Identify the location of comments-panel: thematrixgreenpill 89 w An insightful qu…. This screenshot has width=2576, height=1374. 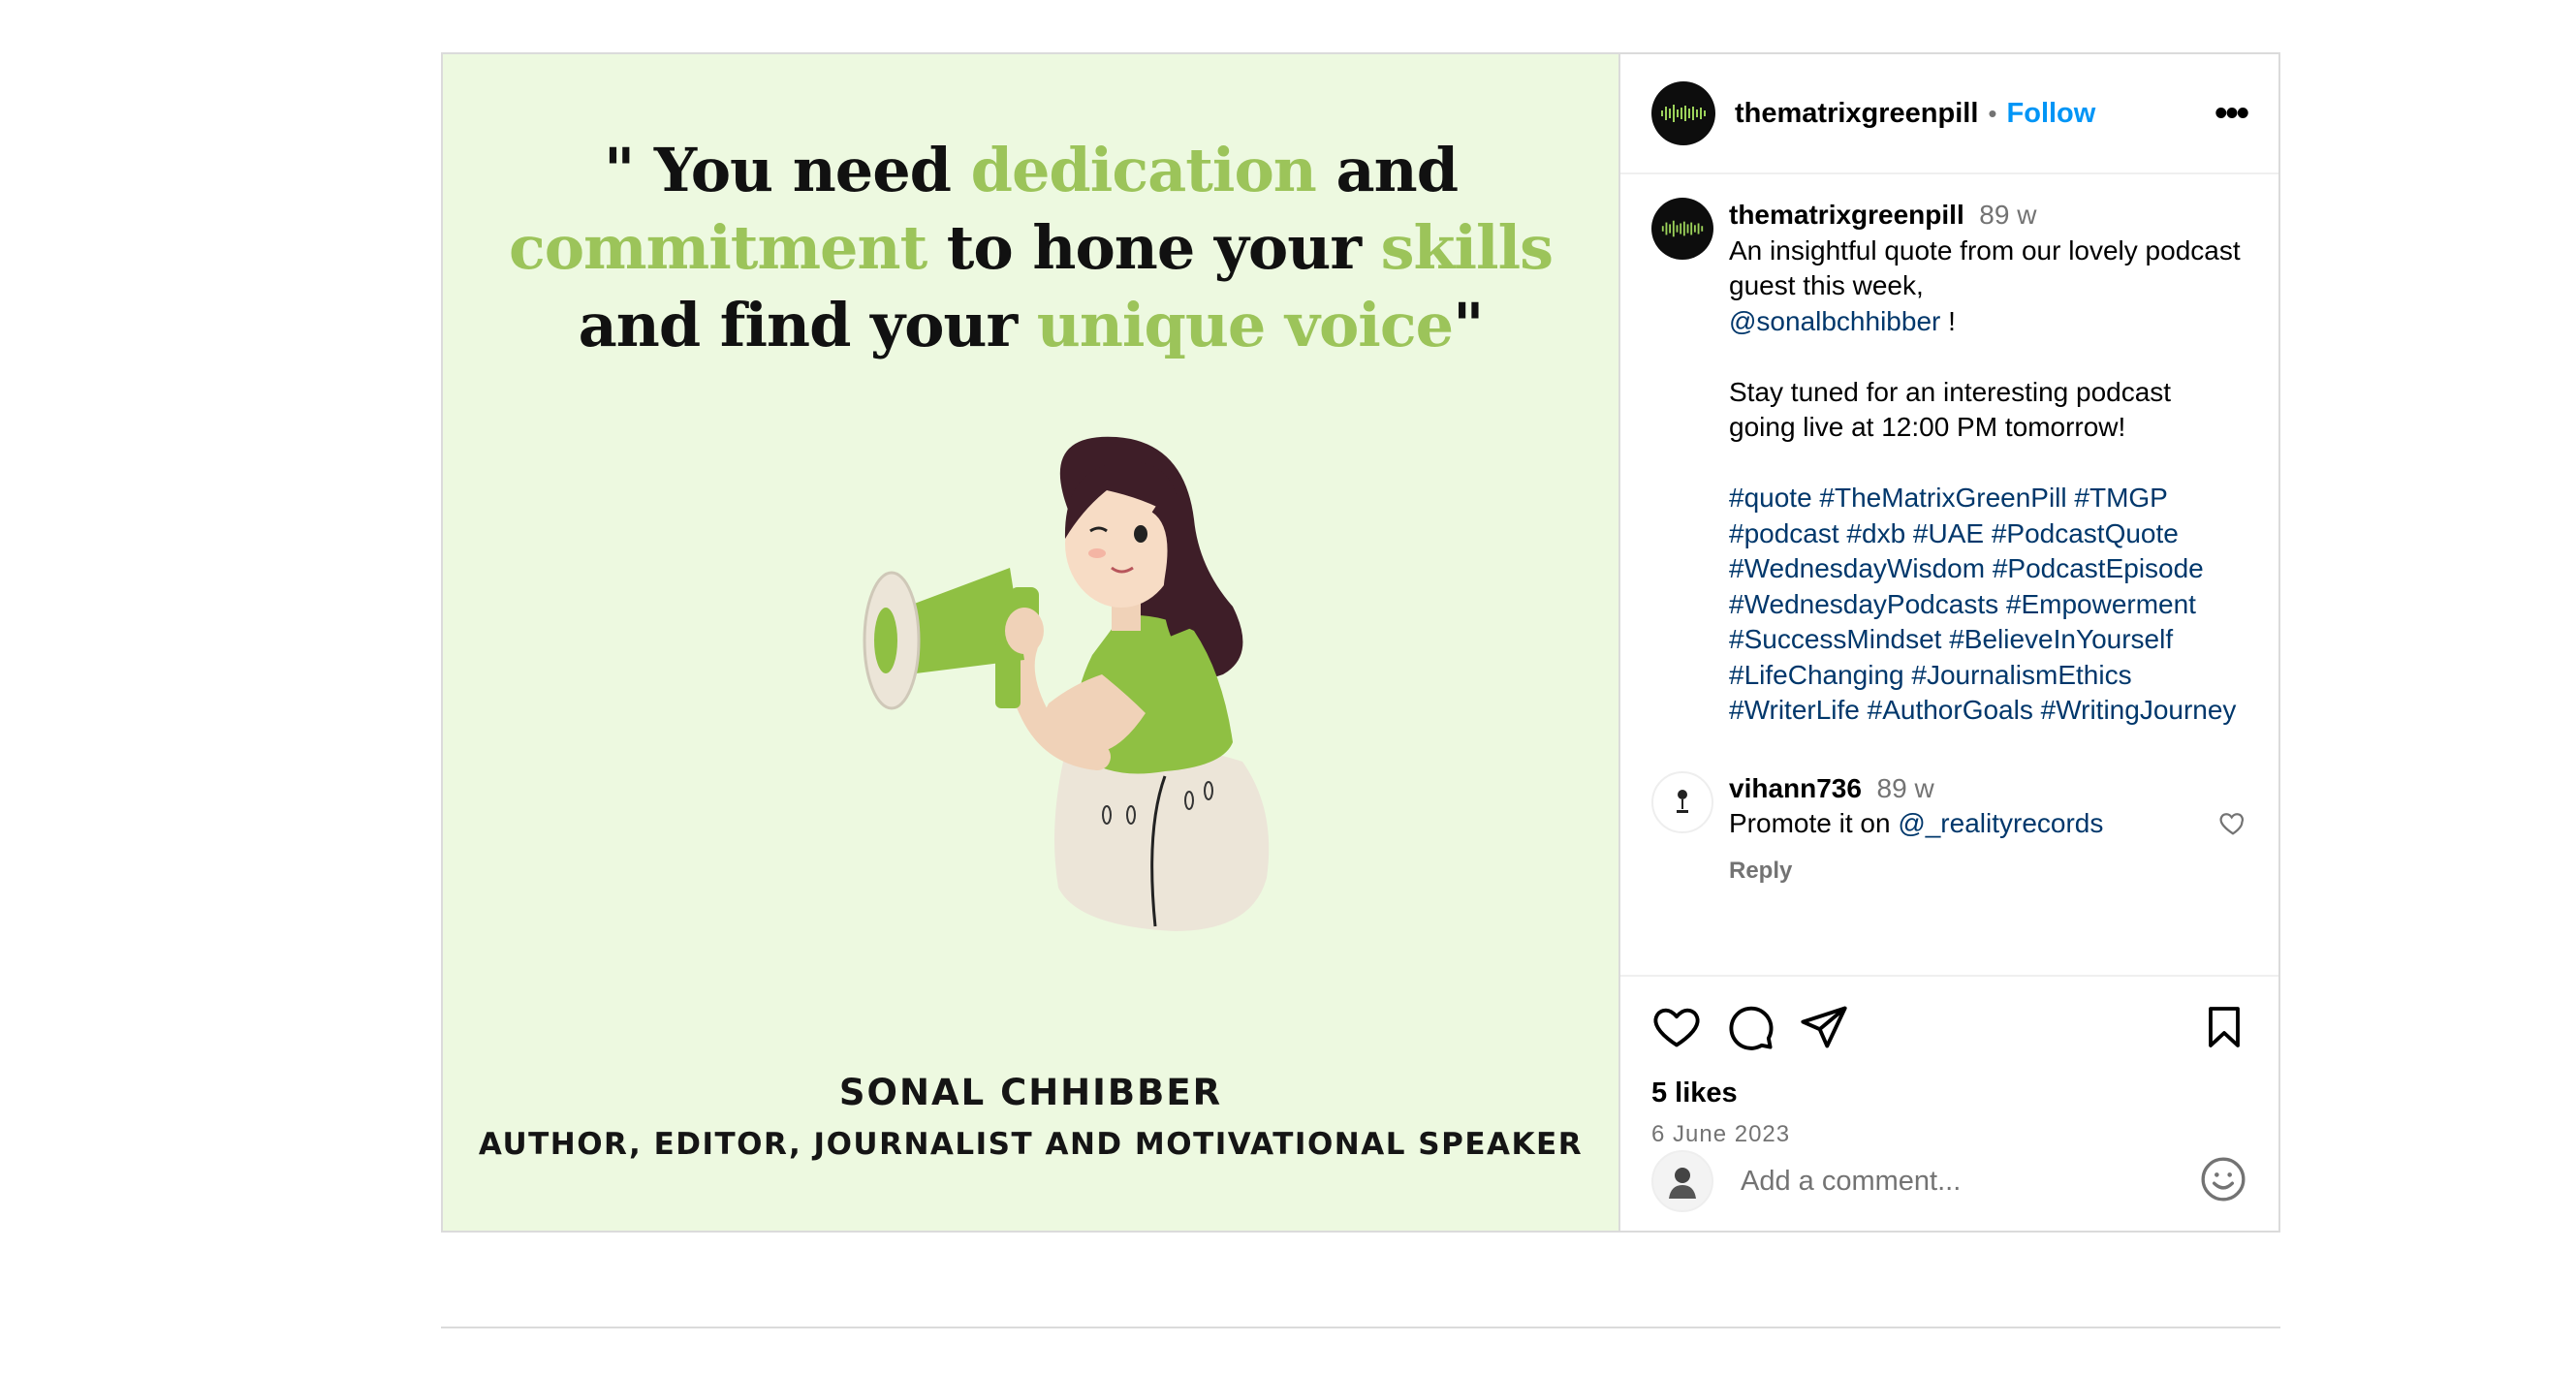
(1949, 574).